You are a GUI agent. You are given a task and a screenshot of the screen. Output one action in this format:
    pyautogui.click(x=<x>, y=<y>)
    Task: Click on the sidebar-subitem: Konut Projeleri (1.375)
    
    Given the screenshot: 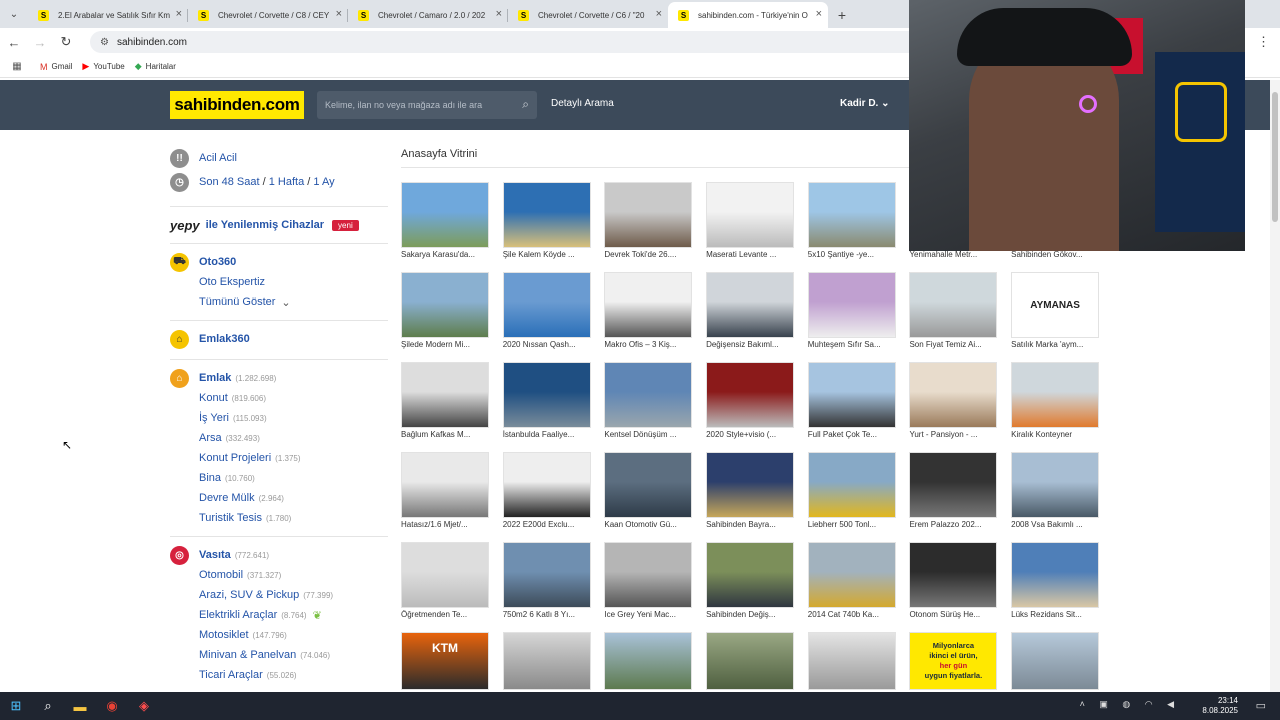 What is the action you would take?
    pyautogui.click(x=293, y=458)
    